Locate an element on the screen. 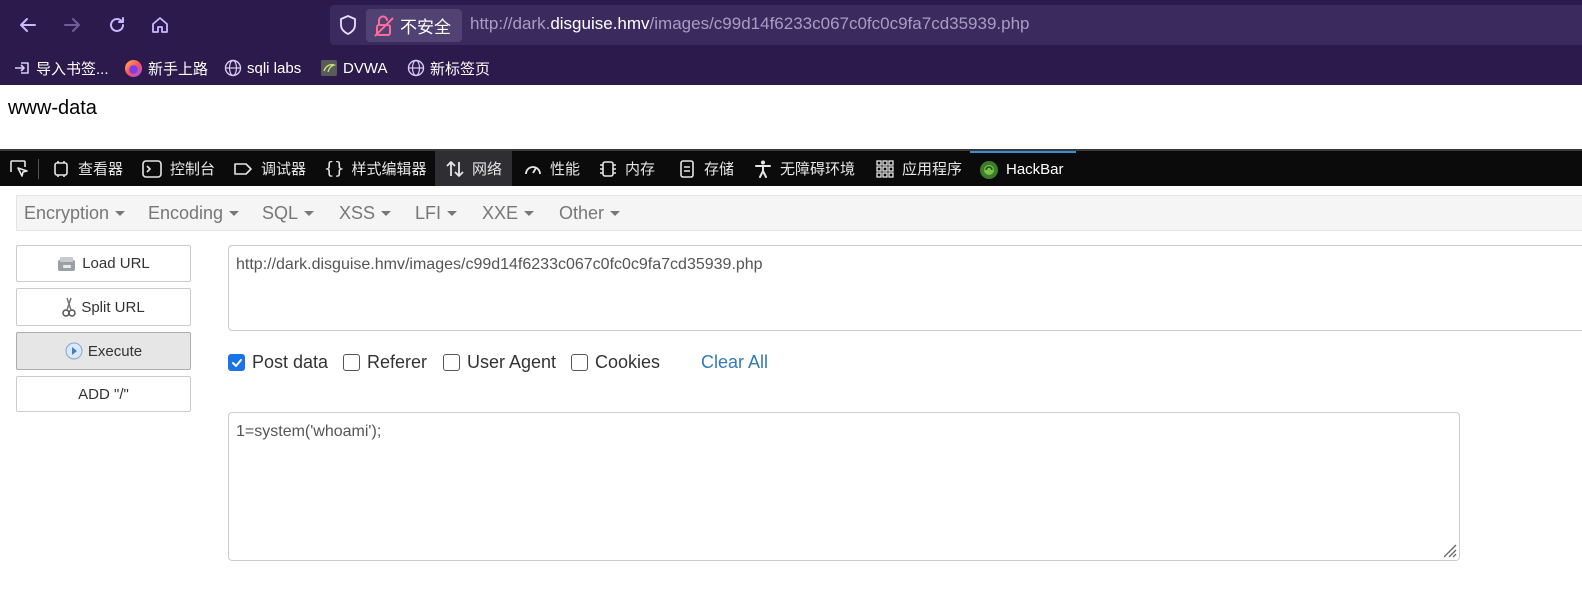 The width and height of the screenshot is (1582, 609). tab-storage: 存储 is located at coordinates (705, 168).